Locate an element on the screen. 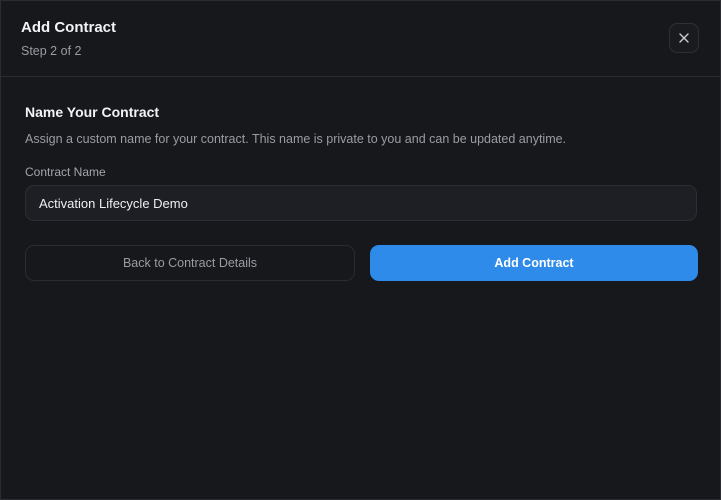 The width and height of the screenshot is (721, 500). close-button is located at coordinates (684, 38).